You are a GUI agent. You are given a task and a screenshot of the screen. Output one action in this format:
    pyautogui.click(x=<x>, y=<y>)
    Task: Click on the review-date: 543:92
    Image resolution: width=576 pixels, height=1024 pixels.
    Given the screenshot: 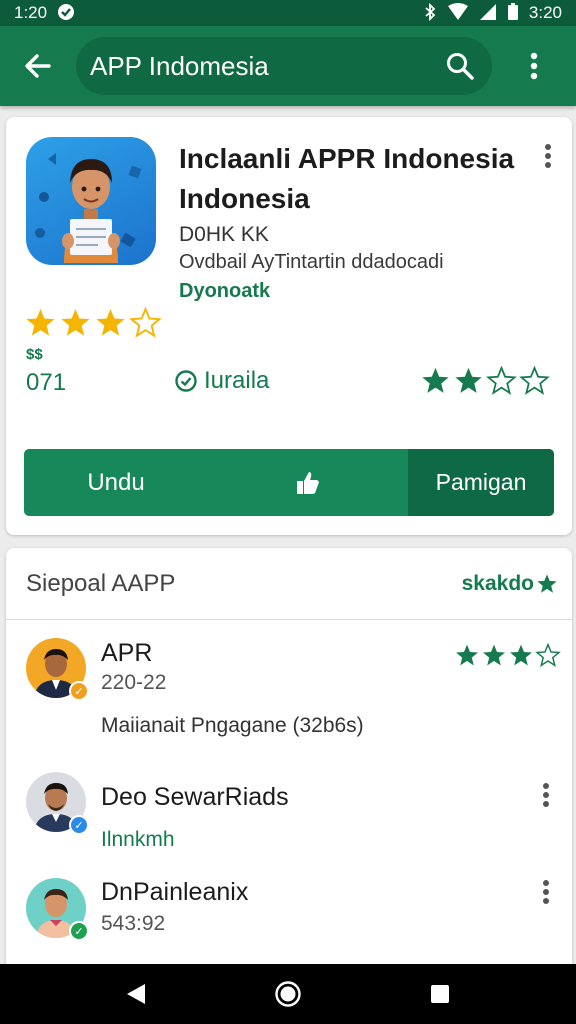 What is the action you would take?
    pyautogui.click(x=133, y=923)
    